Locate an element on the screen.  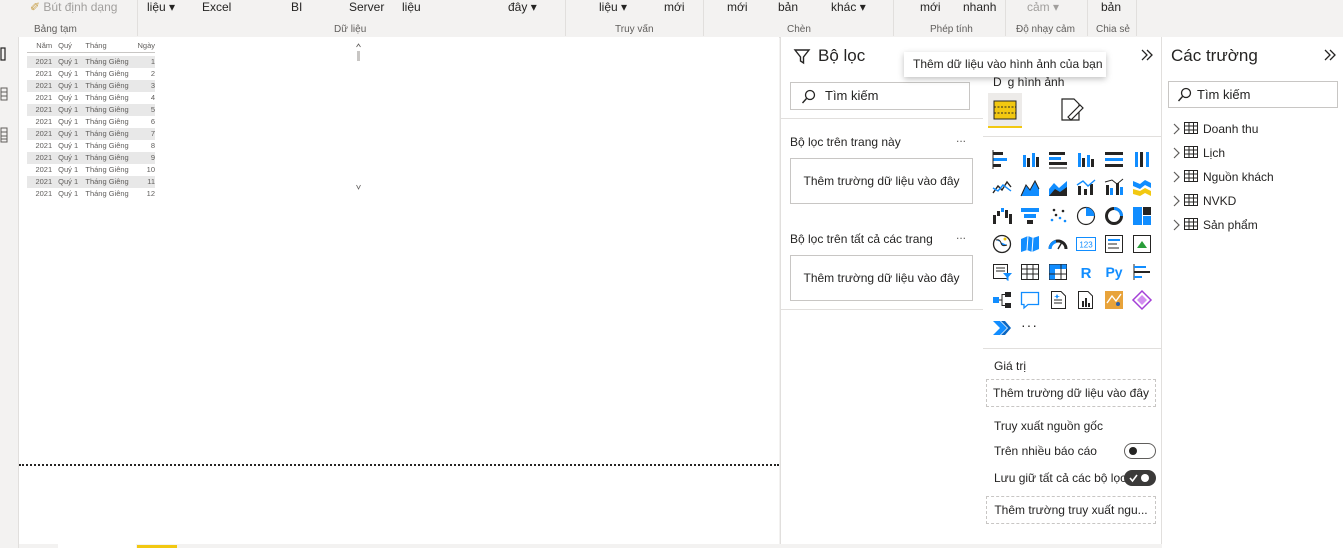
filled-map-icon is located at coordinates (1030, 244).